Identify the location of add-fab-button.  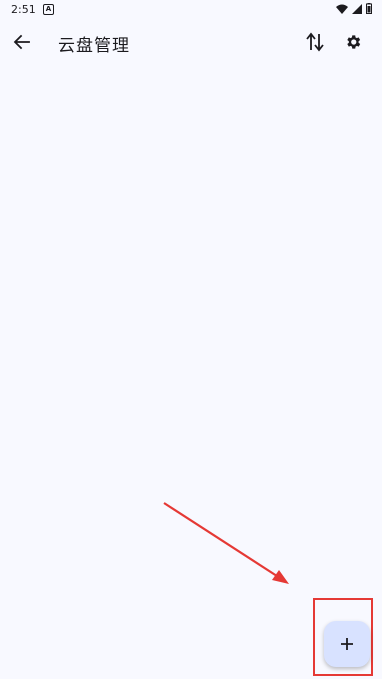
(347, 644).